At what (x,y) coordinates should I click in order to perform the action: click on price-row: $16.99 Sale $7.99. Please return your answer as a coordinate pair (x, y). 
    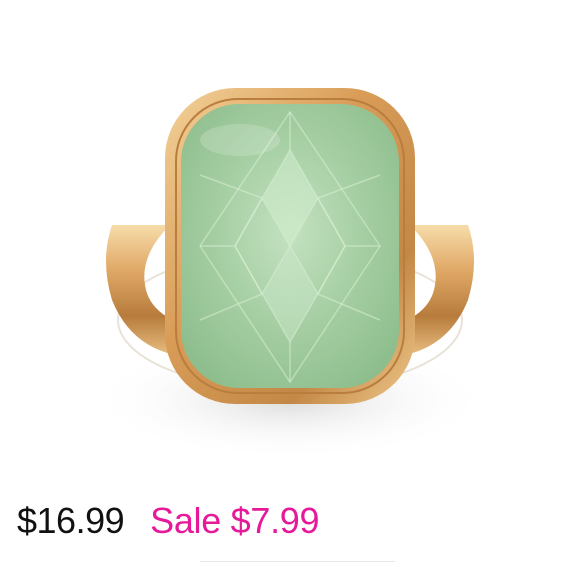
    Looking at the image, I should click on (168, 523).